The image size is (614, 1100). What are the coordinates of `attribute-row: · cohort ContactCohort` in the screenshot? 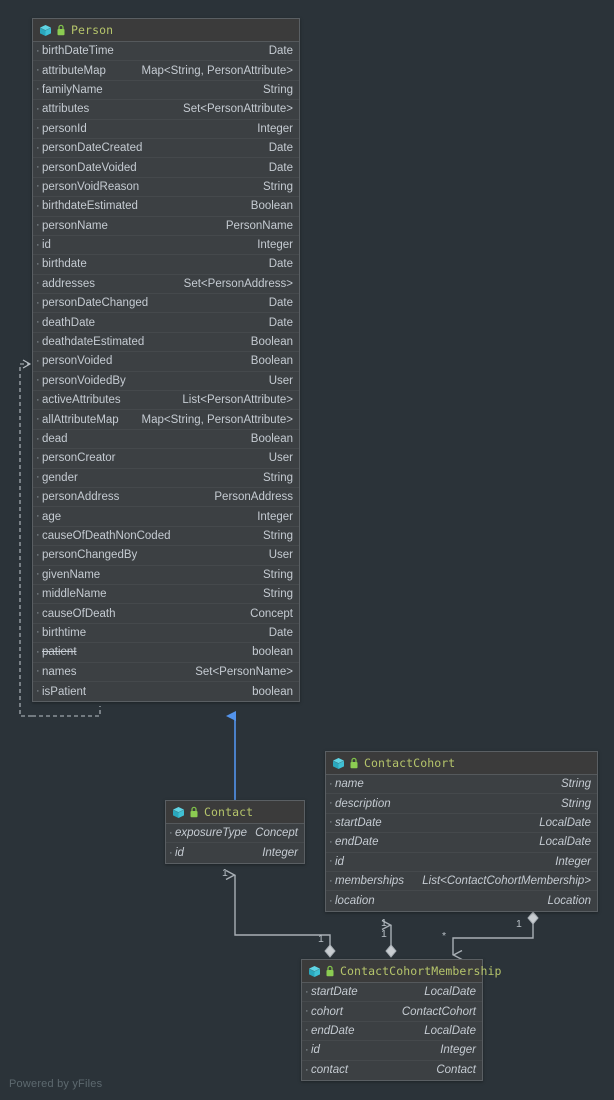 It's located at (392, 1012).